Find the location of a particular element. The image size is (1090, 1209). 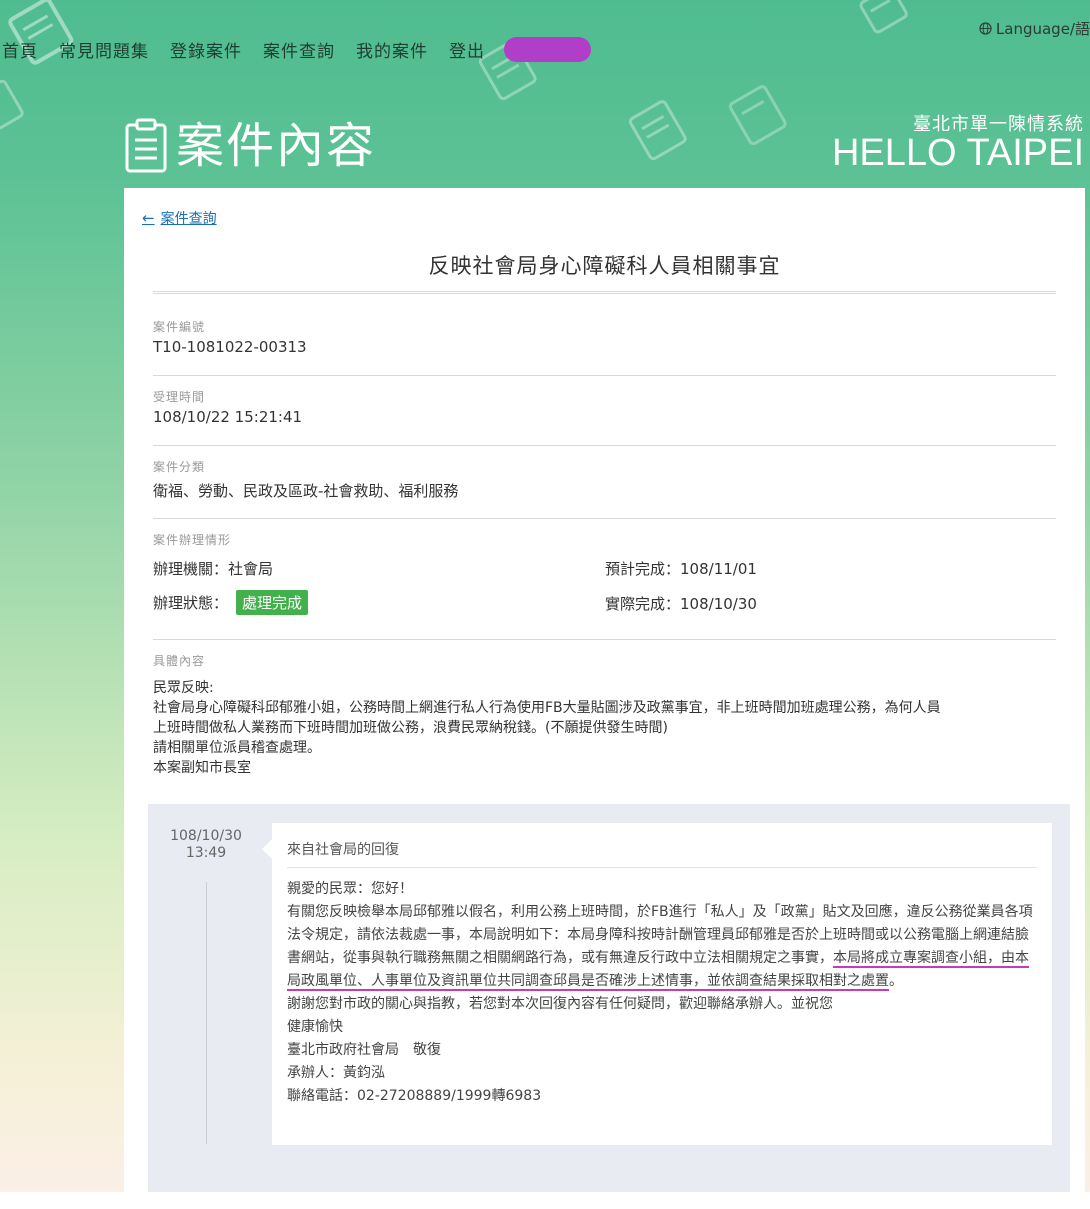

nav-register-case: 登錄案件 is located at coordinates (206, 49).